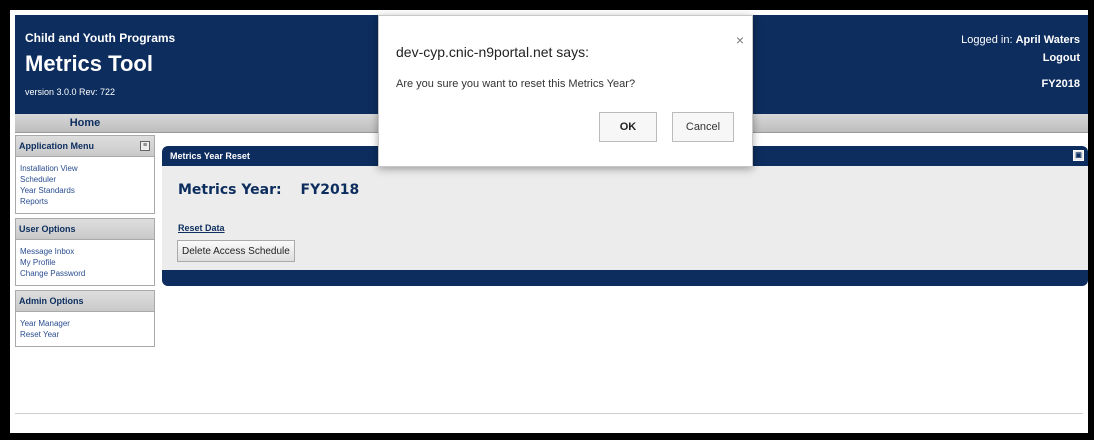 This screenshot has height=440, width=1094. Describe the element at coordinates (1060, 84) in the screenshot. I see `fiscal-year-label: FY2018` at that location.